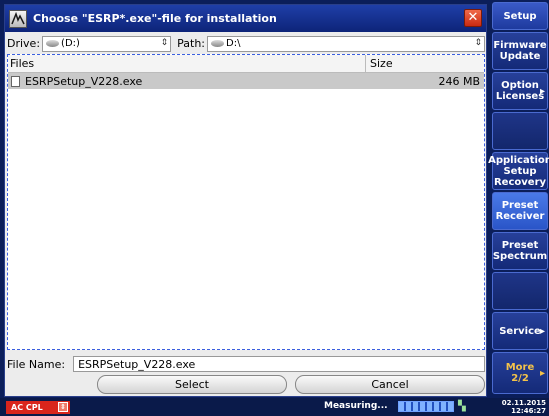  Describe the element at coordinates (523, 403) in the screenshot. I see `date: 02.11.2015` at that location.